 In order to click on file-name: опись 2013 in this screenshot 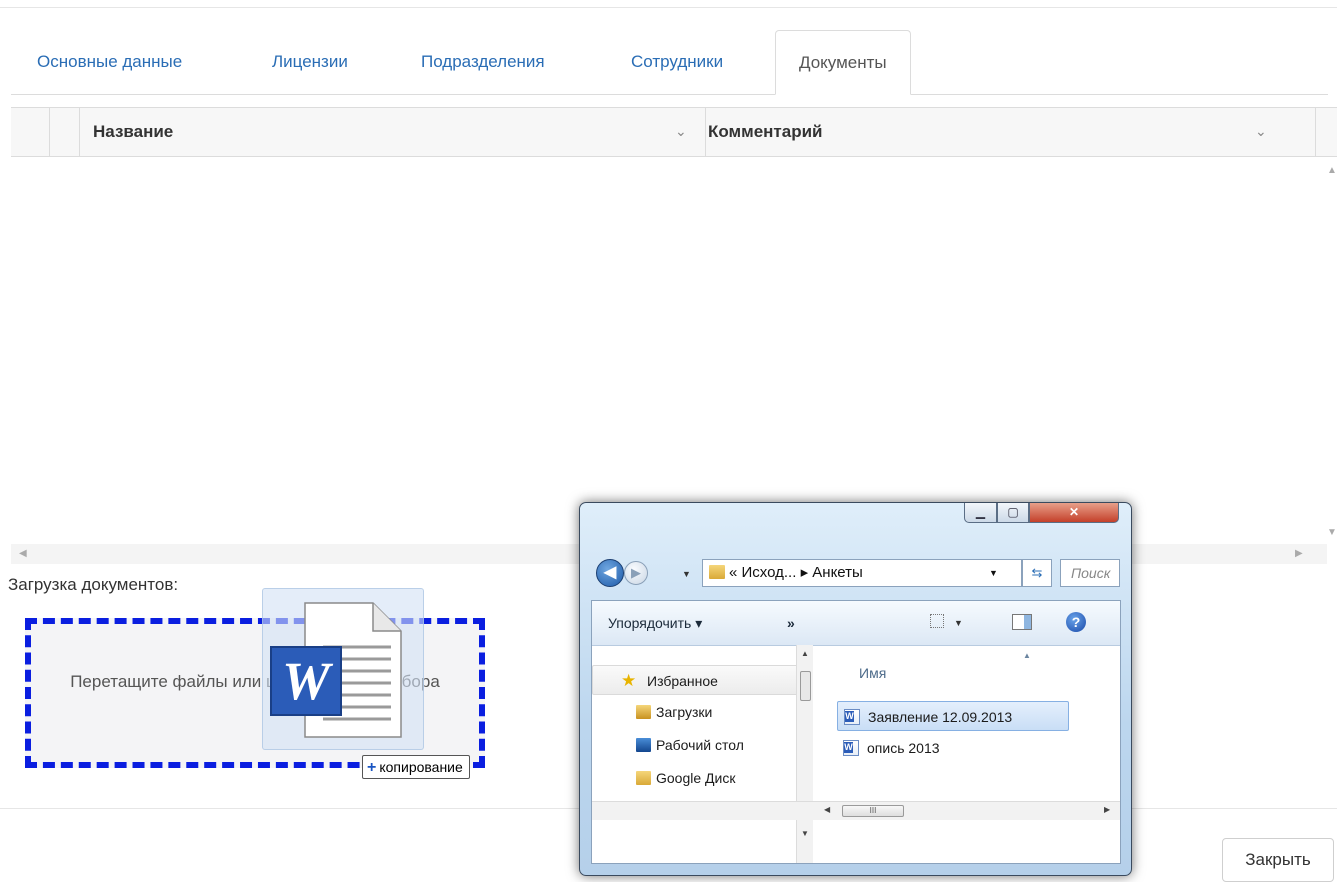, I will do `click(903, 748)`.